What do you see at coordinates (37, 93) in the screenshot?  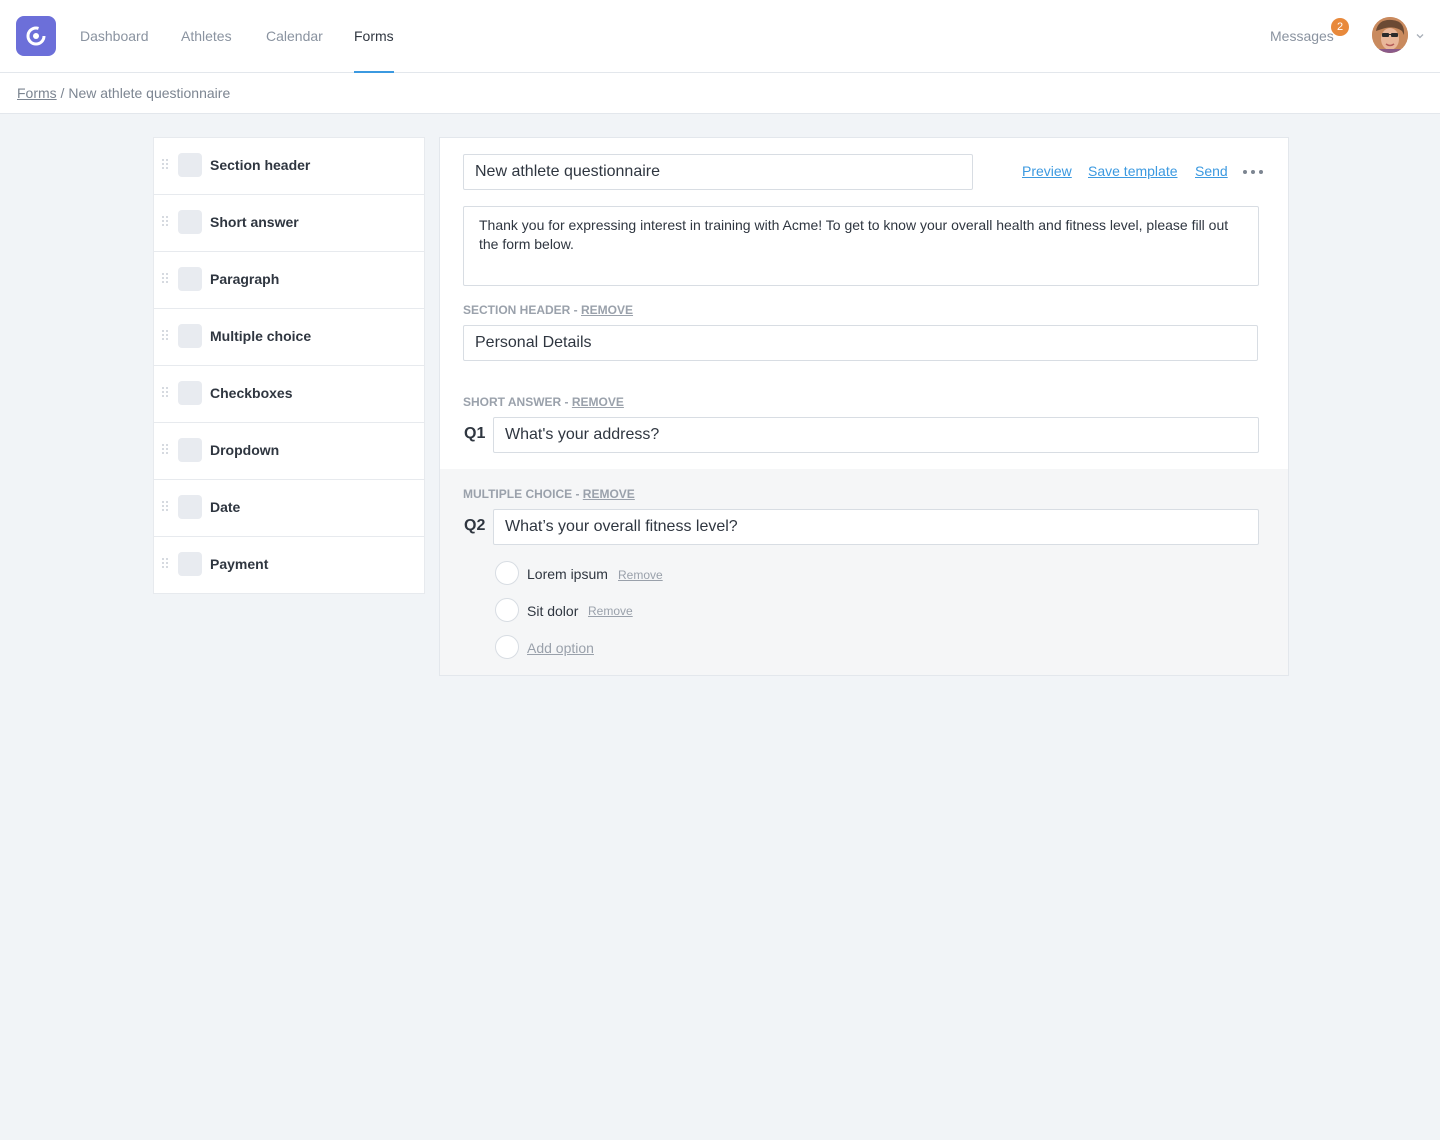 I see `breadcrumb-forms-link: Forms` at bounding box center [37, 93].